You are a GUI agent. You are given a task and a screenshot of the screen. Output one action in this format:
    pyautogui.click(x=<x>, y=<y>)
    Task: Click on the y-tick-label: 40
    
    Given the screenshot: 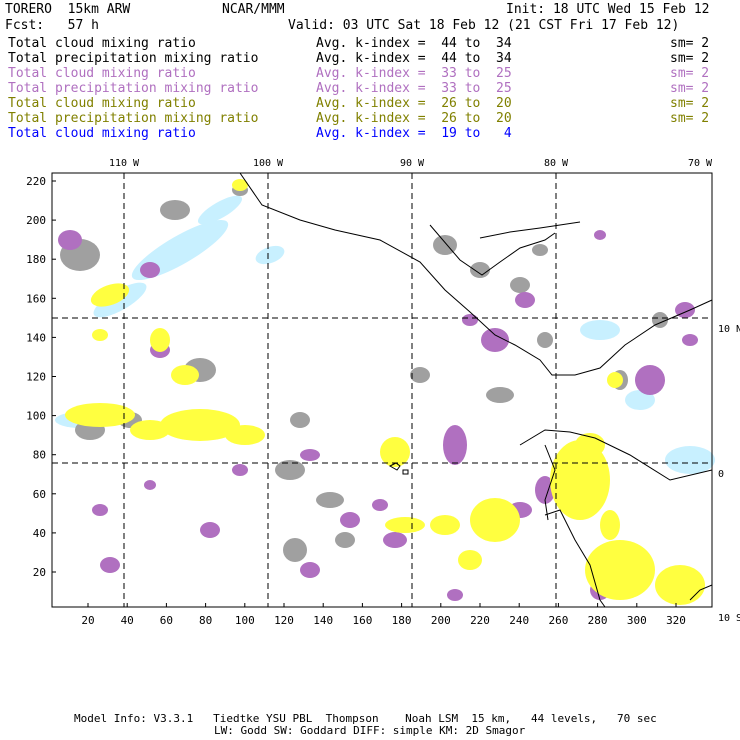 What is the action you would take?
    pyautogui.click(x=39, y=533)
    